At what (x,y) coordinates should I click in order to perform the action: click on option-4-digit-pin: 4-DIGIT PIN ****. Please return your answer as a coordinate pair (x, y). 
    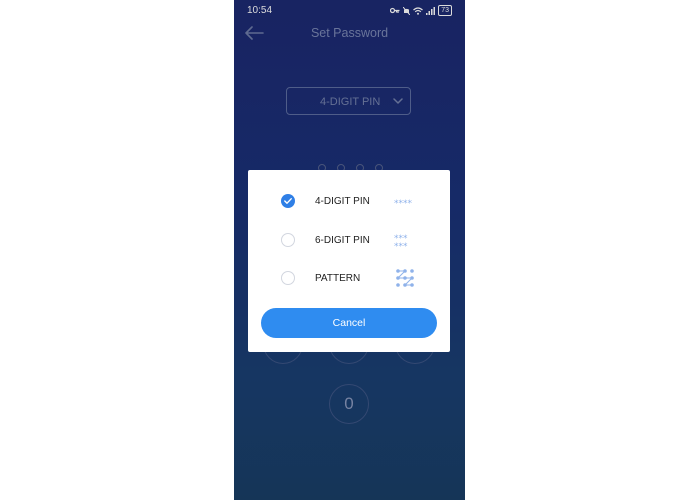
    Looking at the image, I should click on (349, 201).